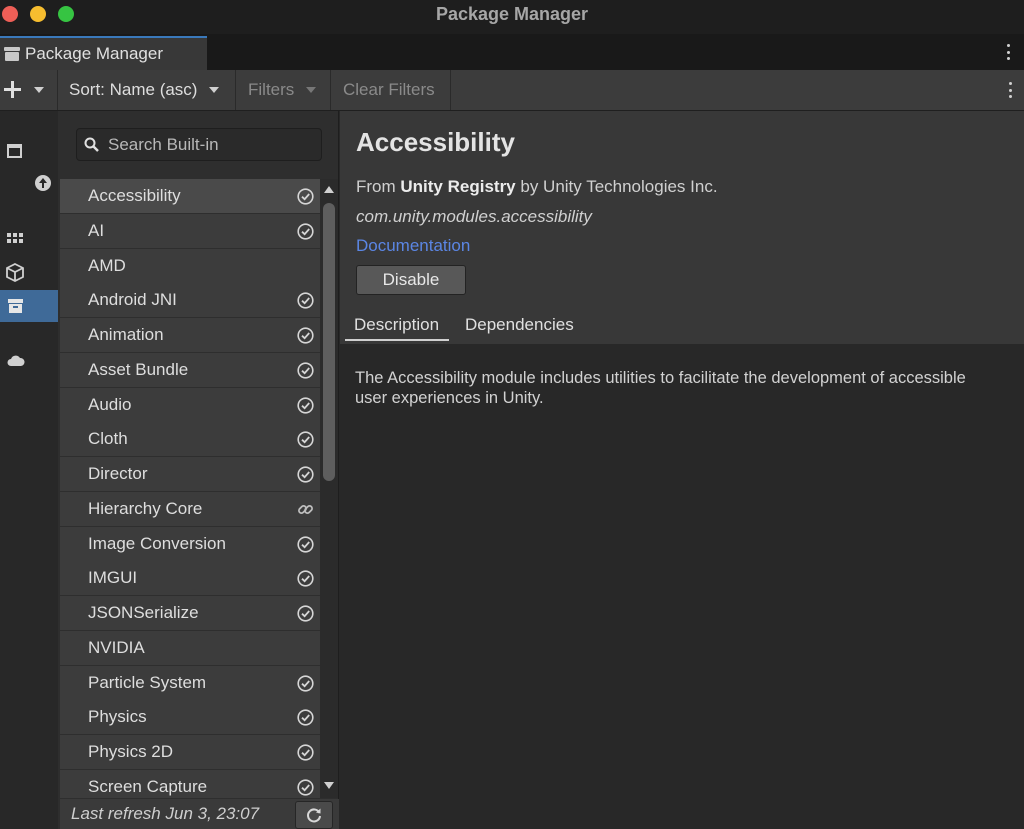 This screenshot has height=829, width=1024. I want to click on tab-dependencies: Dependencies, so click(519, 325).